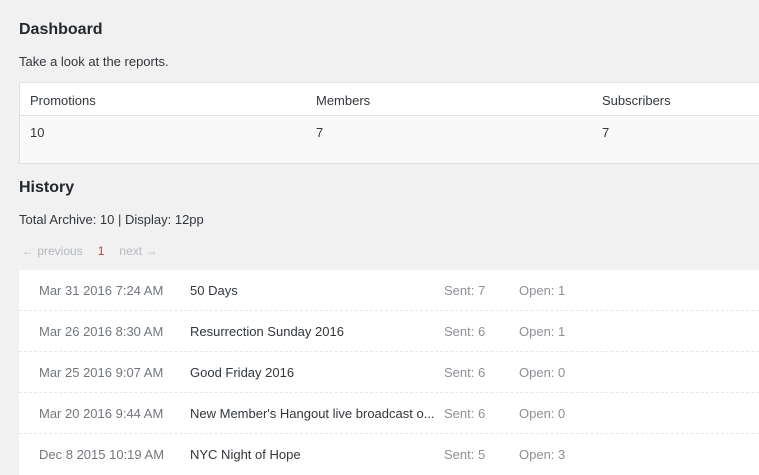 The image size is (759, 475). What do you see at coordinates (101, 290) in the screenshot?
I see `history-date: Mar 31 2016 7:24 AM` at bounding box center [101, 290].